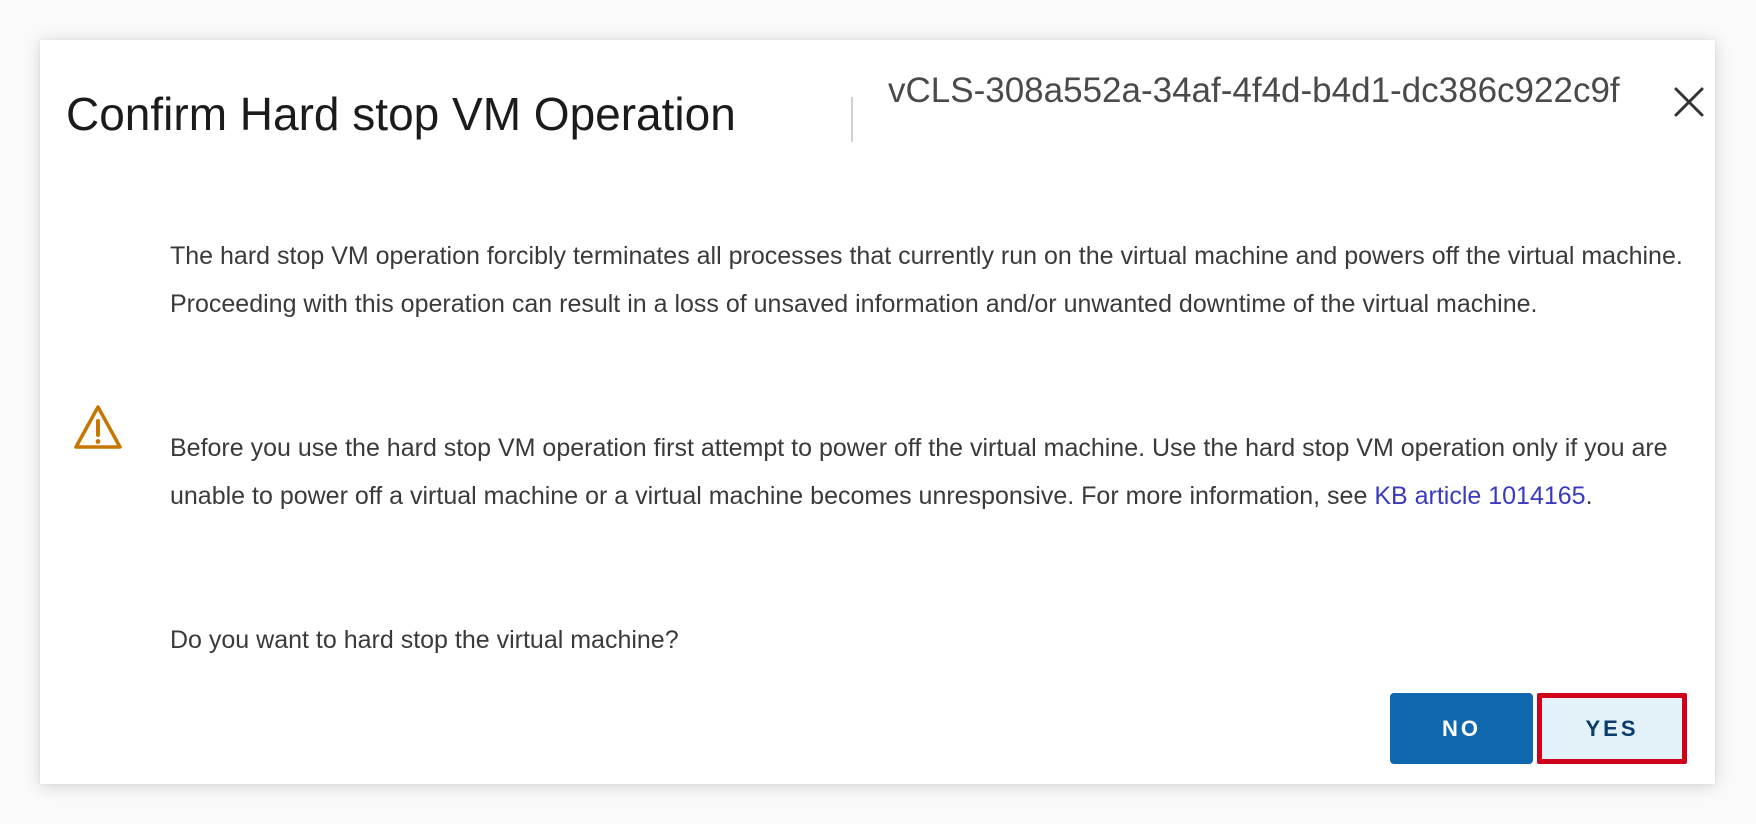 This screenshot has width=1756, height=824. I want to click on warning-text-end: ., so click(1589, 496).